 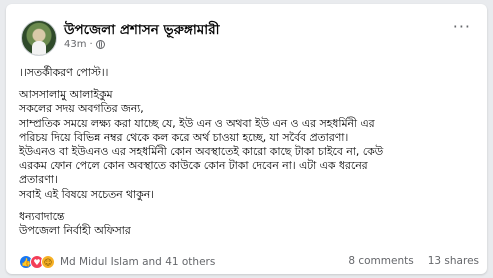 I want to click on post-line: উপজেলা নির্বাহী অফিসার, so click(x=75, y=231).